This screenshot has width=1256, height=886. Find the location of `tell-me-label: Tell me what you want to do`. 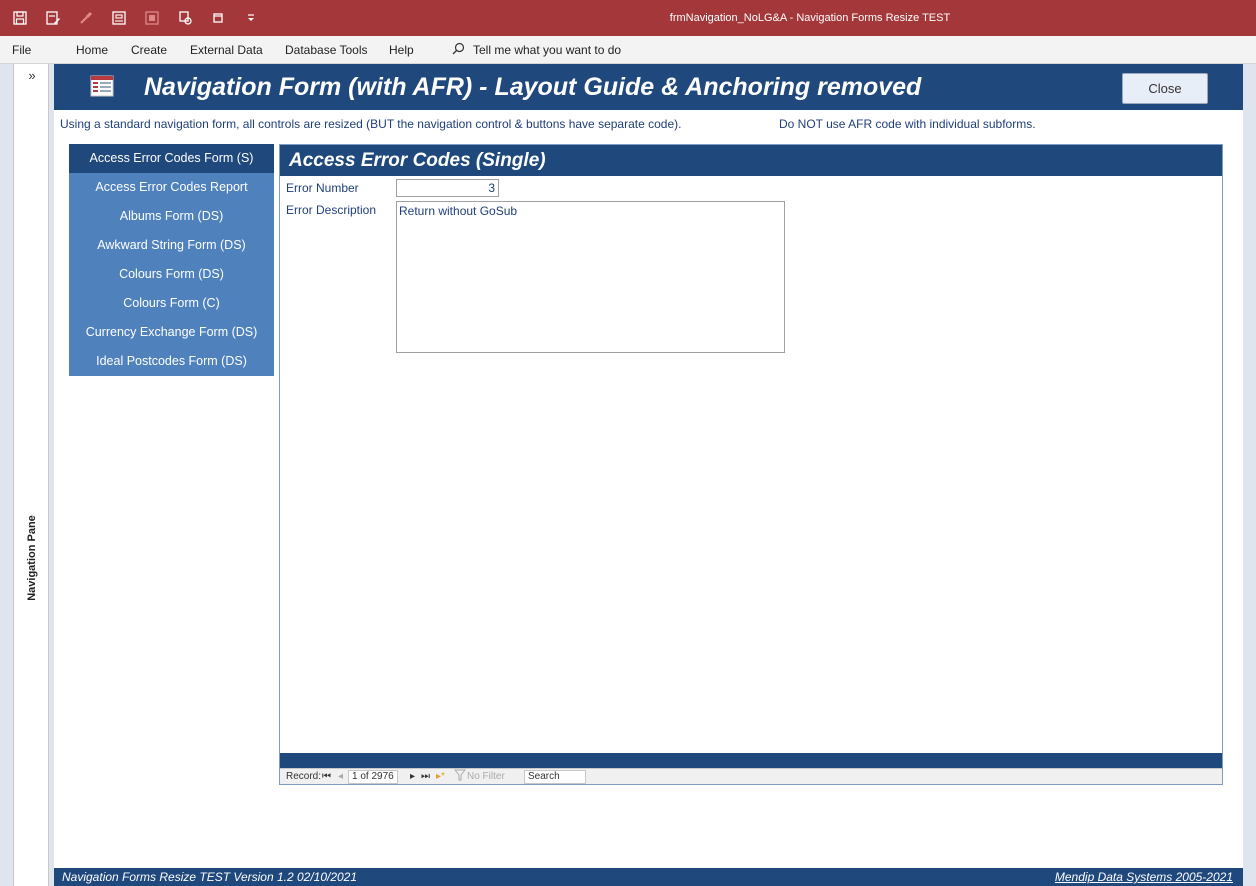

tell-me-label: Tell me what you want to do is located at coordinates (547, 50).